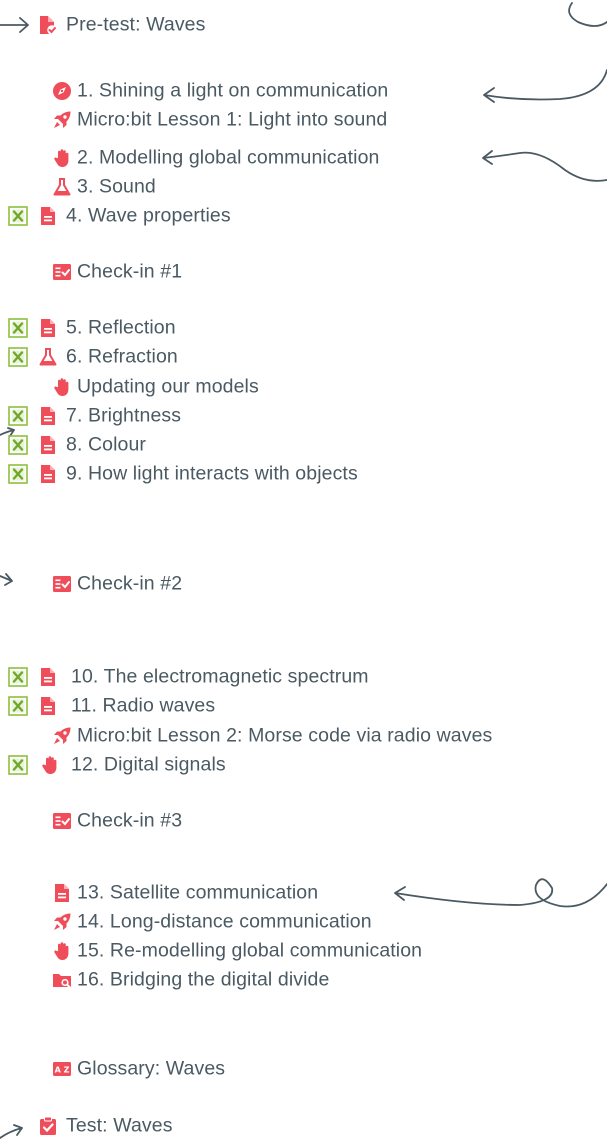  I want to click on item-pretest: Pre-test: Waves, so click(303, 25).